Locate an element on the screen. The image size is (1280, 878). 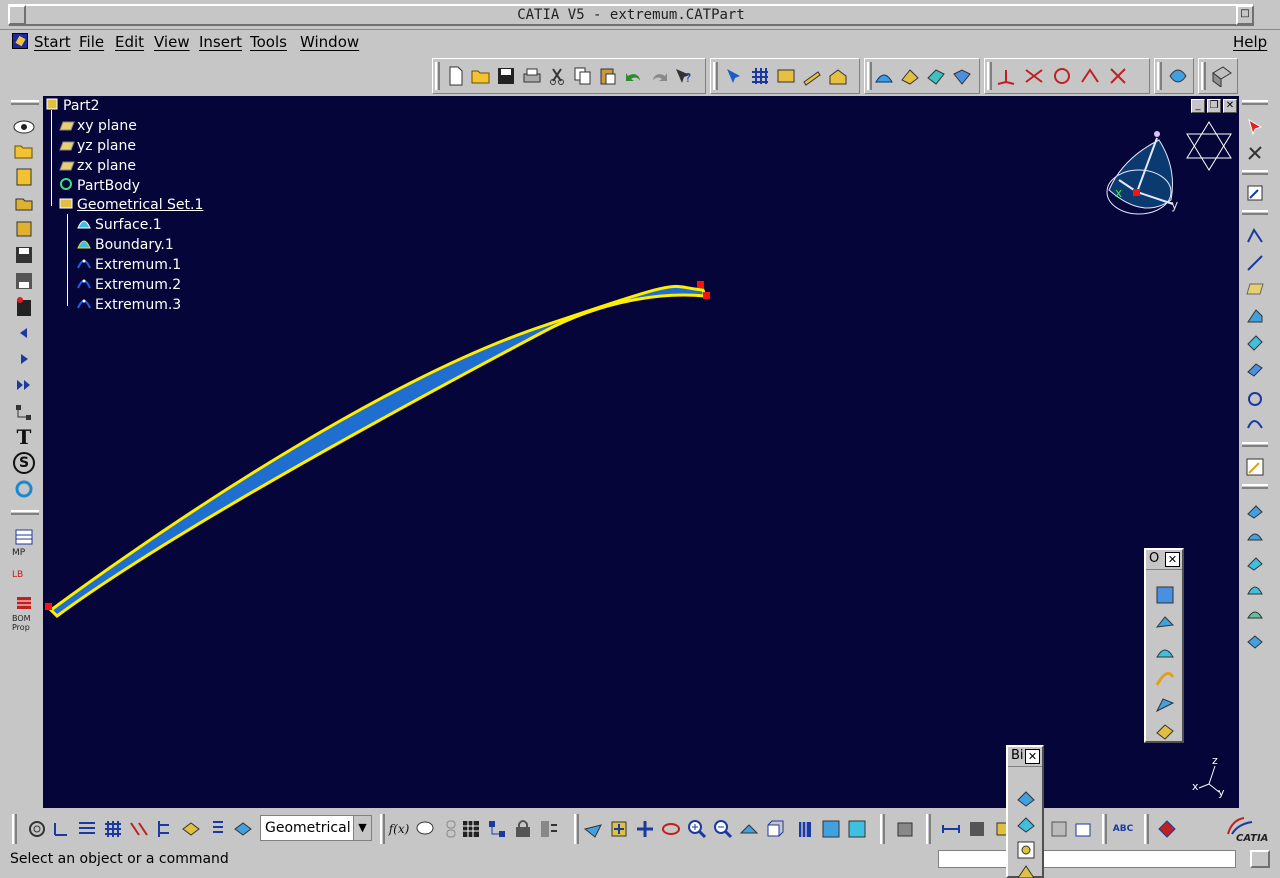
offset-icon is located at coordinates (910, 76).